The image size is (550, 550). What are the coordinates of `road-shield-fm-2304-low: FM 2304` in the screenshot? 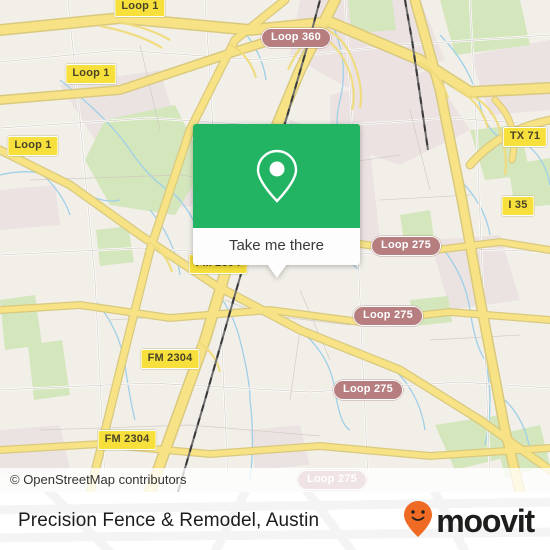 It's located at (127, 440).